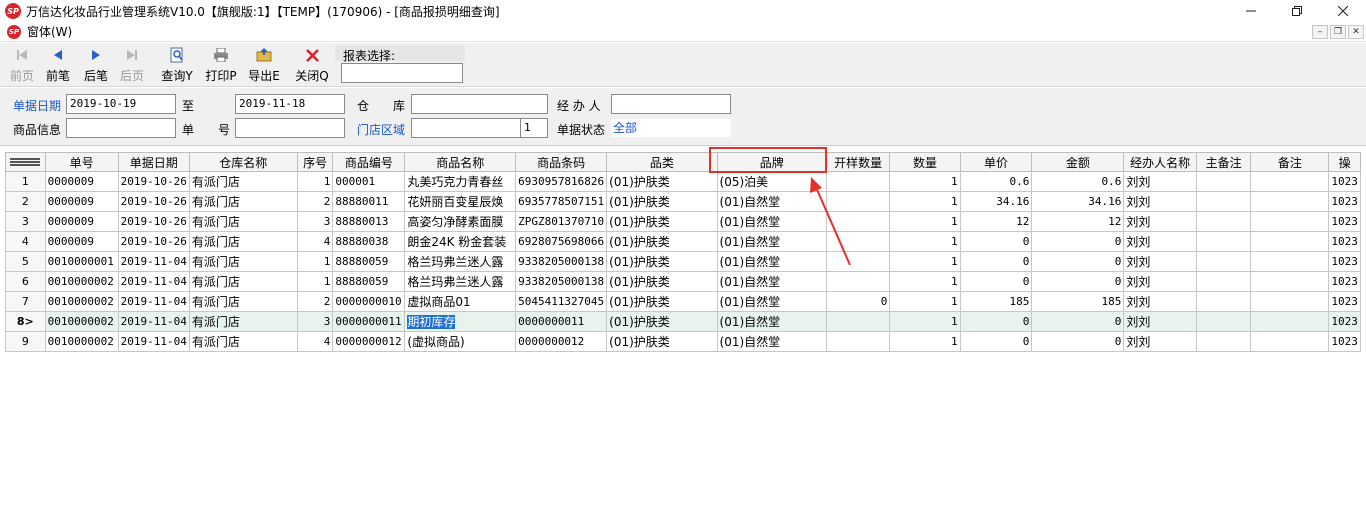  Describe the element at coordinates (830, 221) in the screenshot. I see `annotation-arrow-icon` at that location.